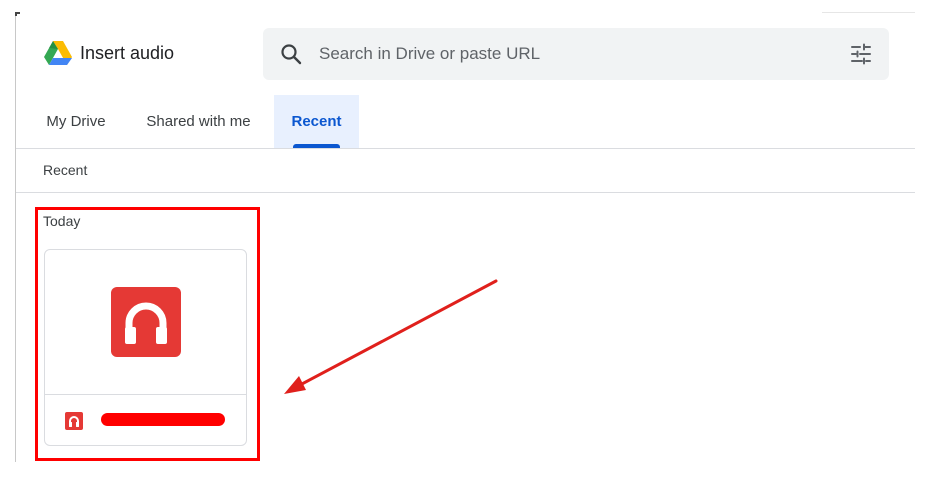 The width and height of the screenshot is (935, 501). I want to click on tab-shared-with-me: Shared with me, so click(198, 121).